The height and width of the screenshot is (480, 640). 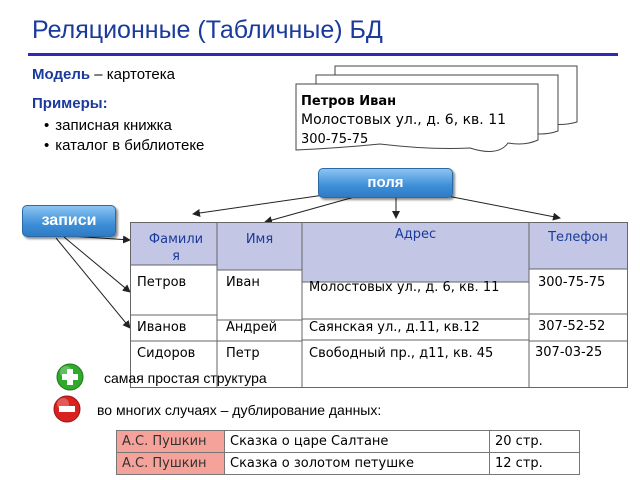 What do you see at coordinates (401, 353) in the screenshot?
I see `cell-address: Свободный пр., д11, кв. 45` at bounding box center [401, 353].